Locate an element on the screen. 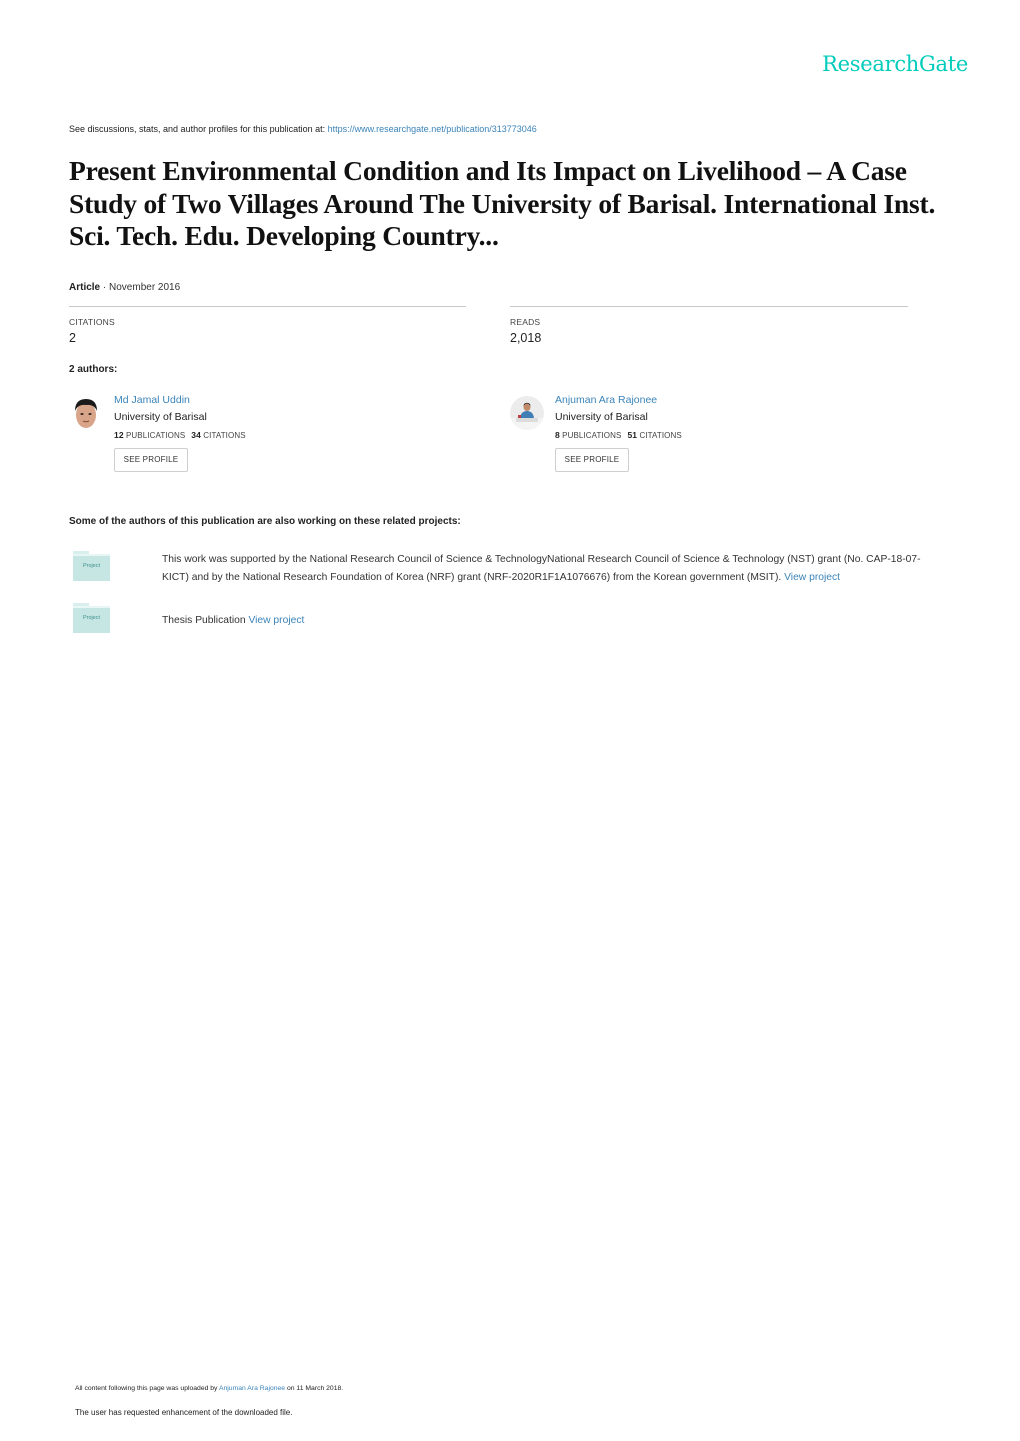 The height and width of the screenshot is (1441, 1020). author-name-link: Anjuman Ara Rajonee is located at coordinates (618, 400).